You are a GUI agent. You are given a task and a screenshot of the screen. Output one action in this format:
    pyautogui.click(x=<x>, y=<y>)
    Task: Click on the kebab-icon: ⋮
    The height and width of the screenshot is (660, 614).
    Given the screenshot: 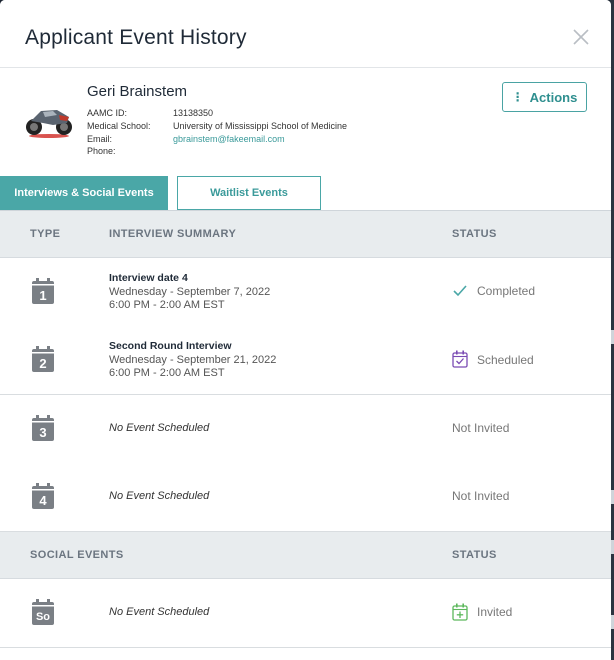 What is the action you would take?
    pyautogui.click(x=517, y=97)
    